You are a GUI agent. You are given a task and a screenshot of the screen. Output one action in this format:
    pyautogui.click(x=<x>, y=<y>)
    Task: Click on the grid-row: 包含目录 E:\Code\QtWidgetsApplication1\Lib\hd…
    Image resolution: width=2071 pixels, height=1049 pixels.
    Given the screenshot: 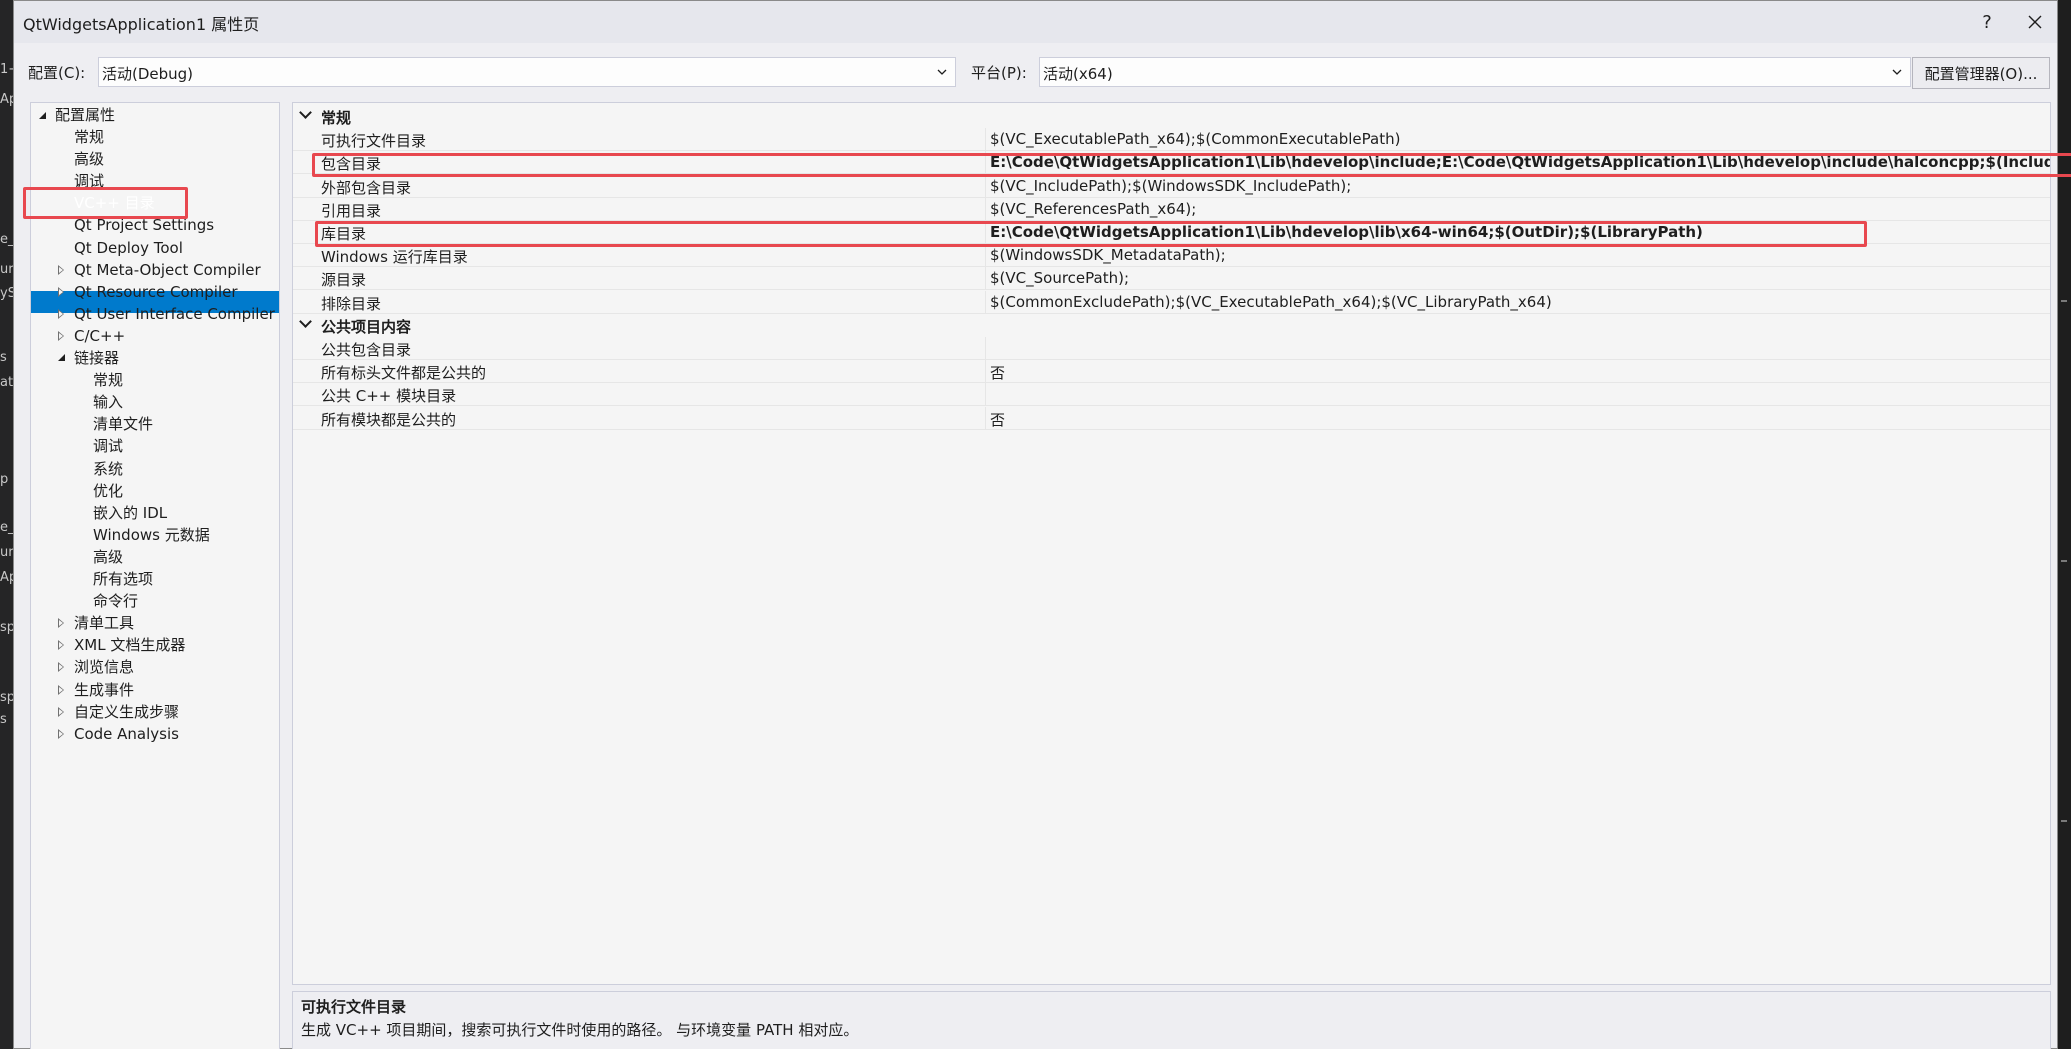 What is the action you would take?
    pyautogui.click(x=1171, y=162)
    